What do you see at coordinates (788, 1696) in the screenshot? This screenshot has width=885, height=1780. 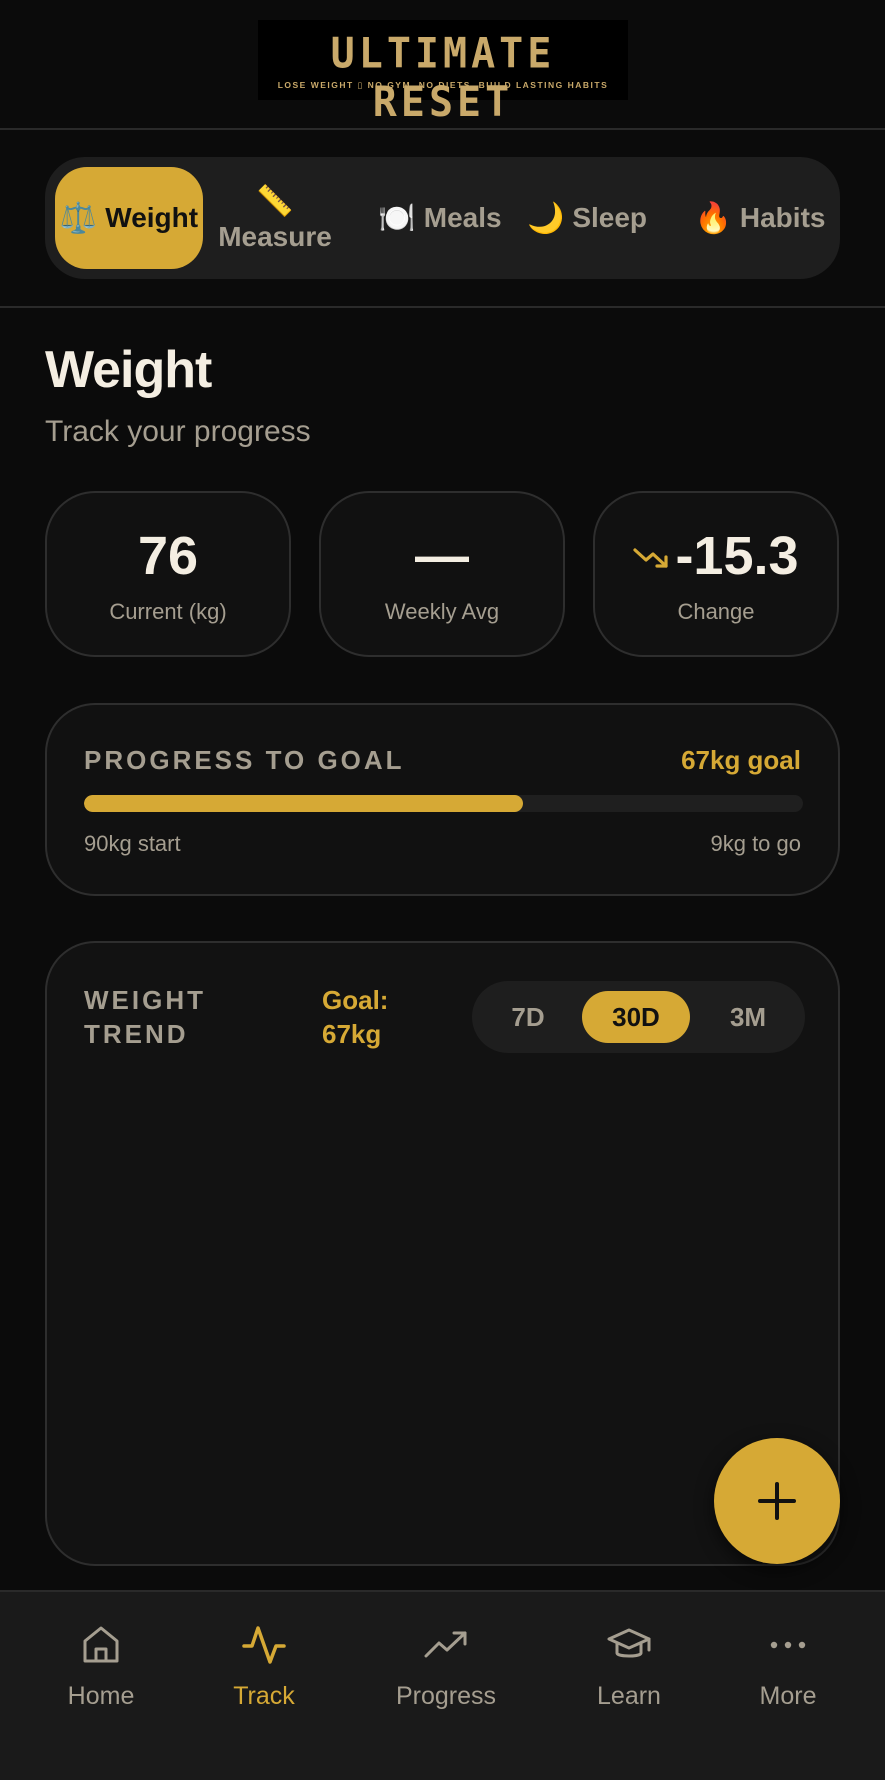 I see `nav-label: More` at bounding box center [788, 1696].